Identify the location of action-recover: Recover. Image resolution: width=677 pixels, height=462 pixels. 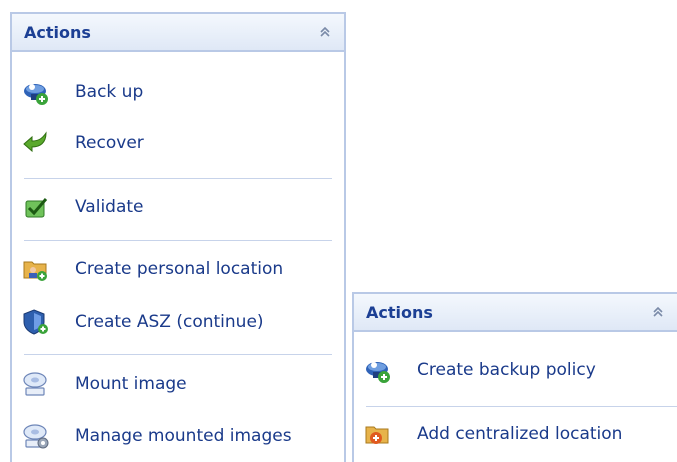
(83, 143).